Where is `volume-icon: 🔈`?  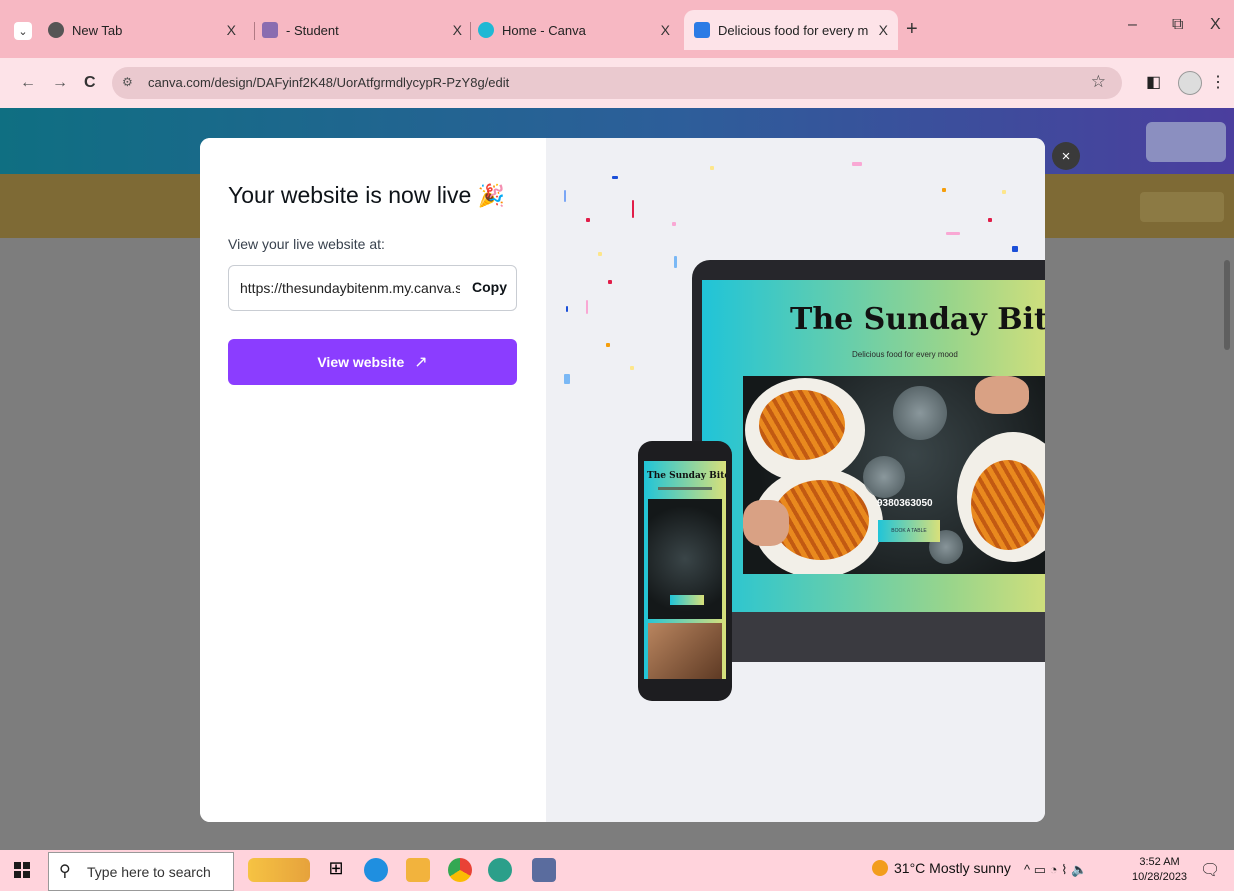
volume-icon: 🔈 is located at coordinates (1079, 869).